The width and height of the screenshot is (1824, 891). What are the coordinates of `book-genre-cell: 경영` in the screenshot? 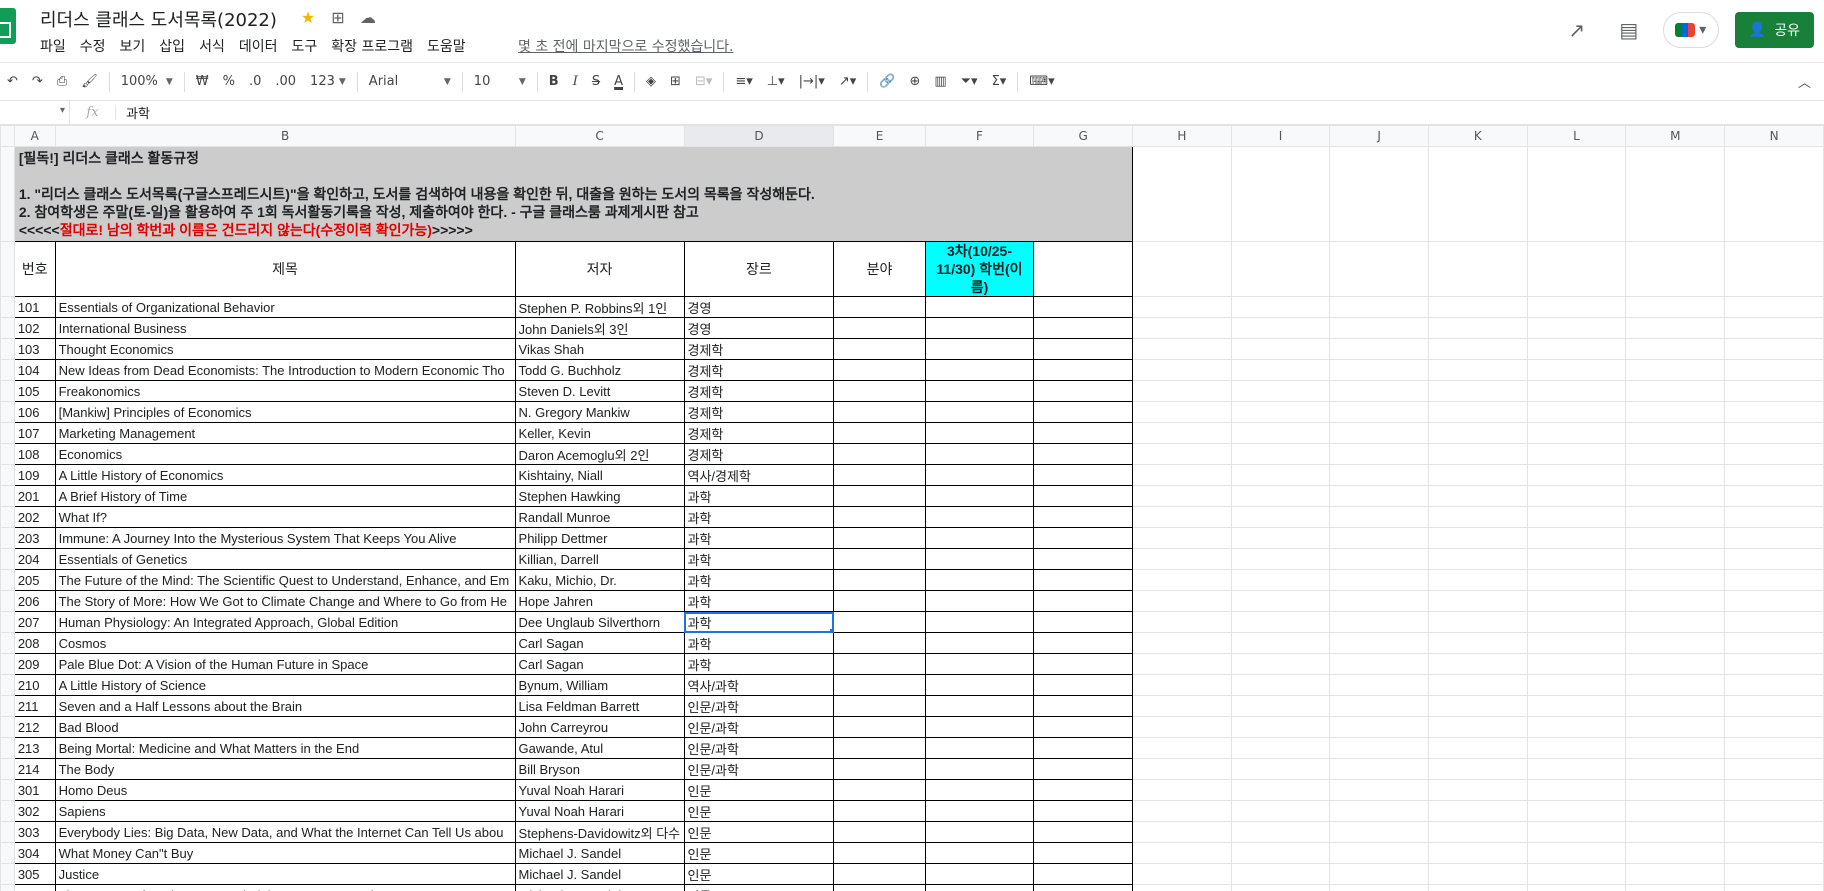 It's located at (759, 328).